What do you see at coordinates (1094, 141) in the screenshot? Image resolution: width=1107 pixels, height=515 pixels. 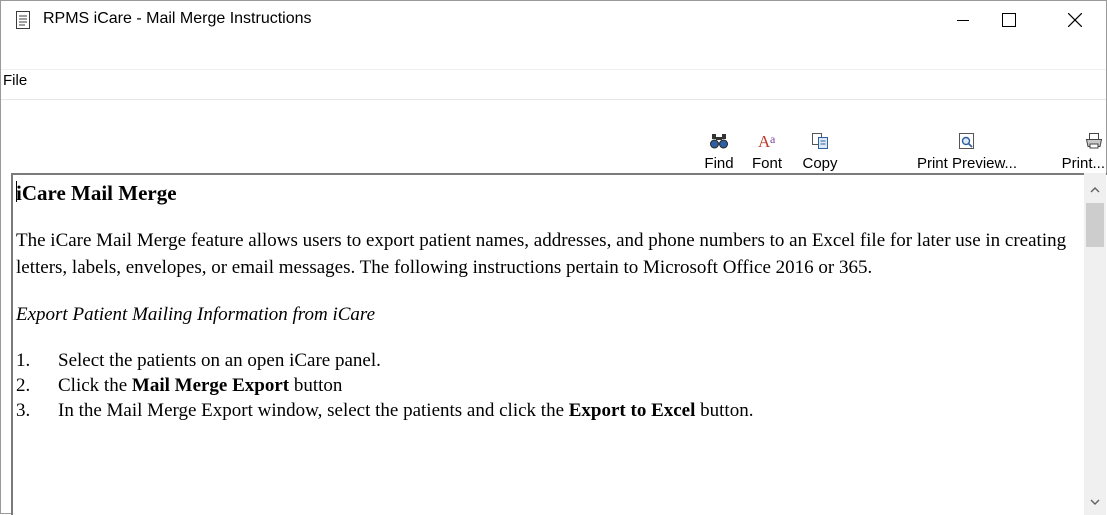 I see `printer-icon` at bounding box center [1094, 141].